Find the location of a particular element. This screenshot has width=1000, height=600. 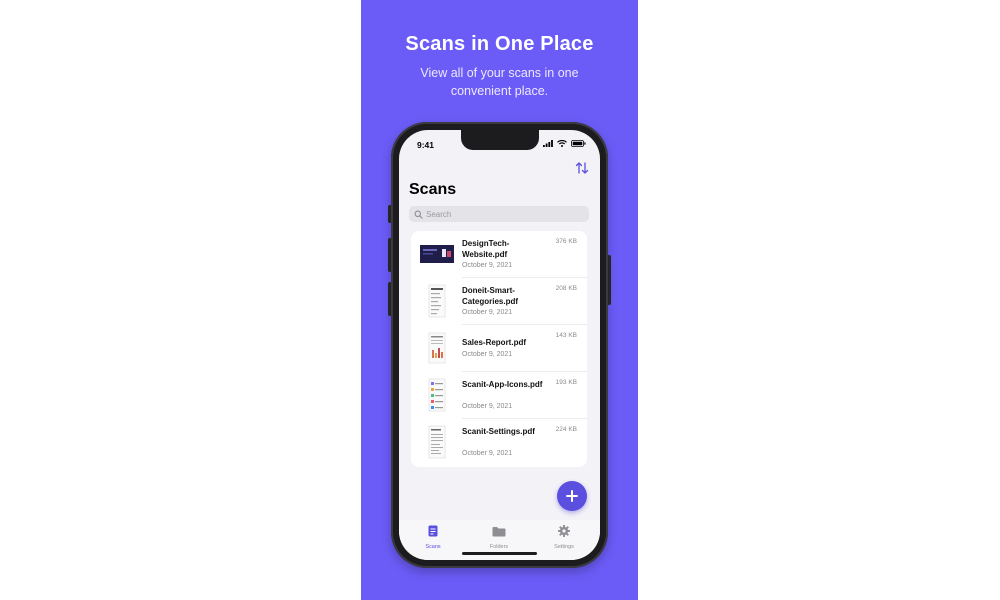

signal-icon is located at coordinates (548, 143).